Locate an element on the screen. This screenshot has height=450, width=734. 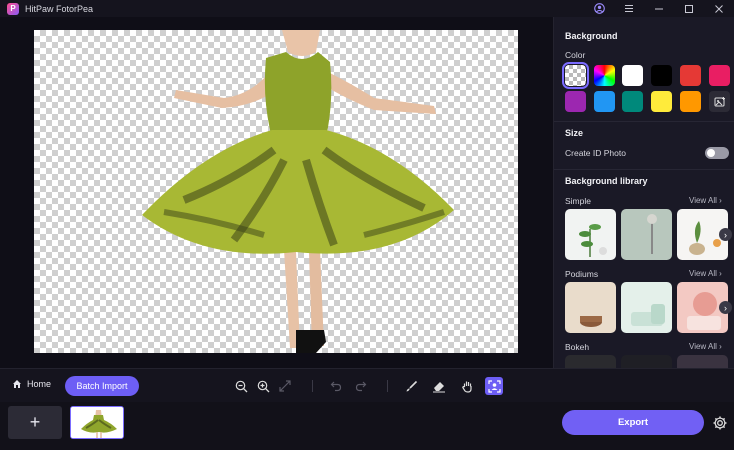
id-photo-label: Create ID Photo is located at coordinates (595, 153).